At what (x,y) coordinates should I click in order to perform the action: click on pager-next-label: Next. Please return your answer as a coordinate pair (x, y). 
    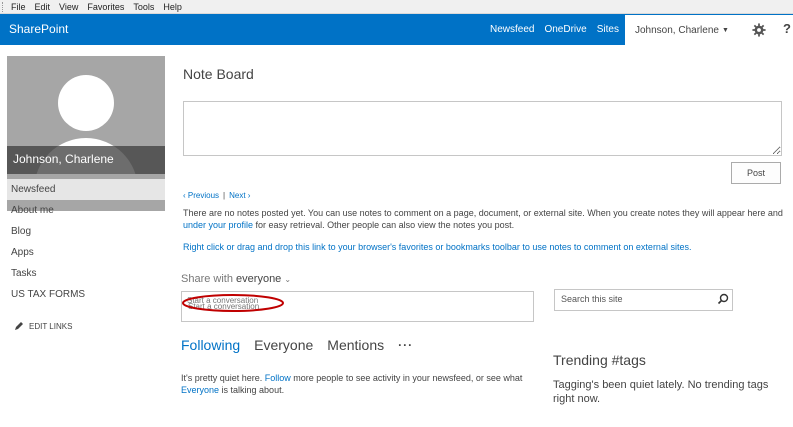
    Looking at the image, I should click on (237, 195).